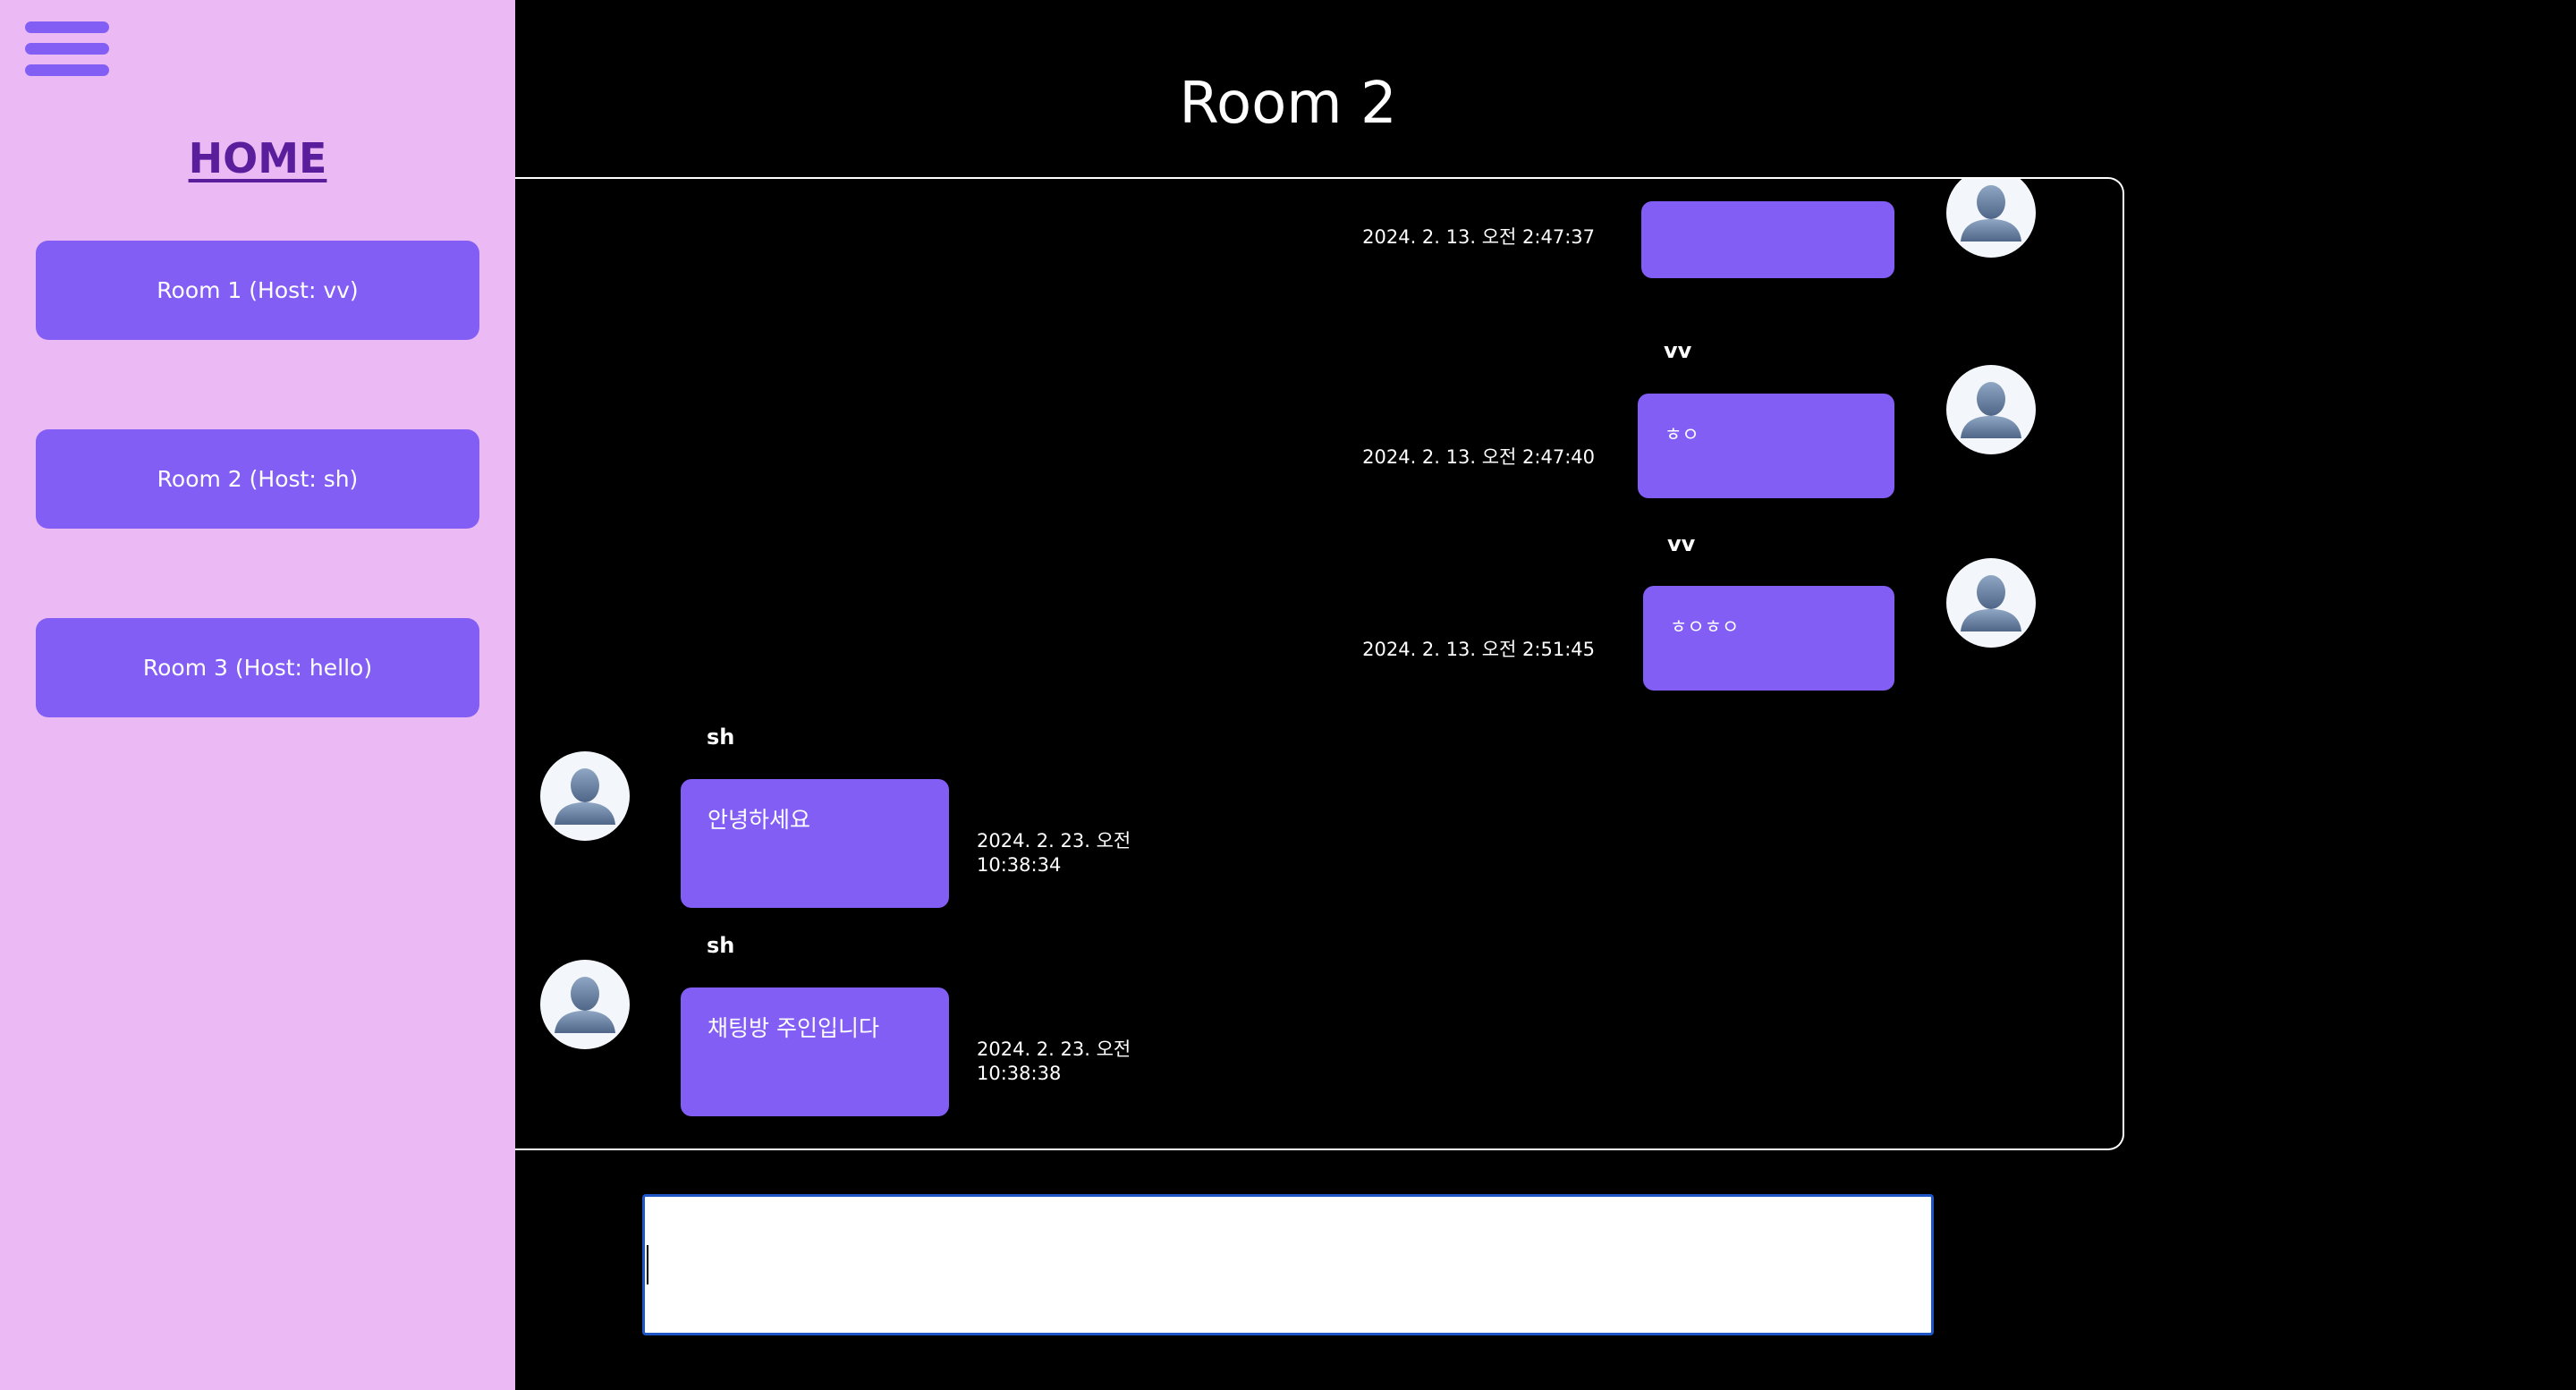 The image size is (2576, 1390). What do you see at coordinates (793, 1028) in the screenshot?
I see `message-text: 채팅방 주인입니다` at bounding box center [793, 1028].